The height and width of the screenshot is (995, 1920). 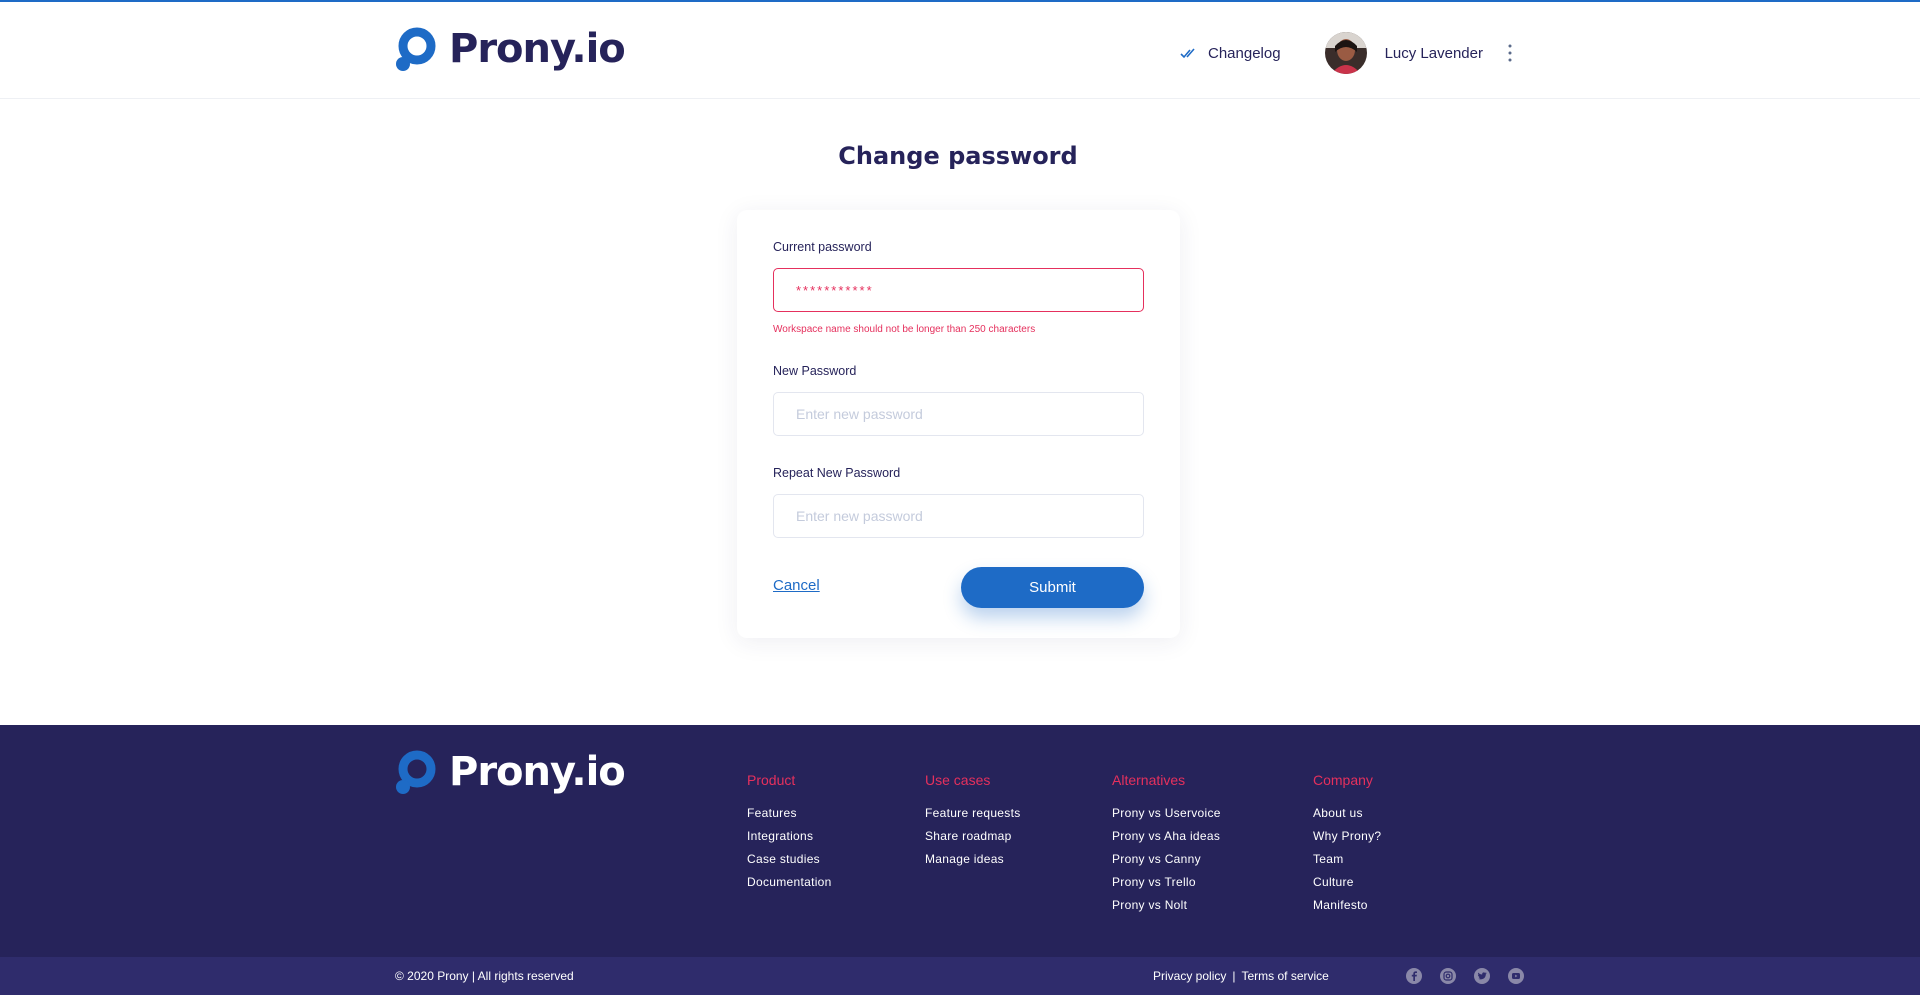 I want to click on footer-column-title: Use cases, so click(x=958, y=780).